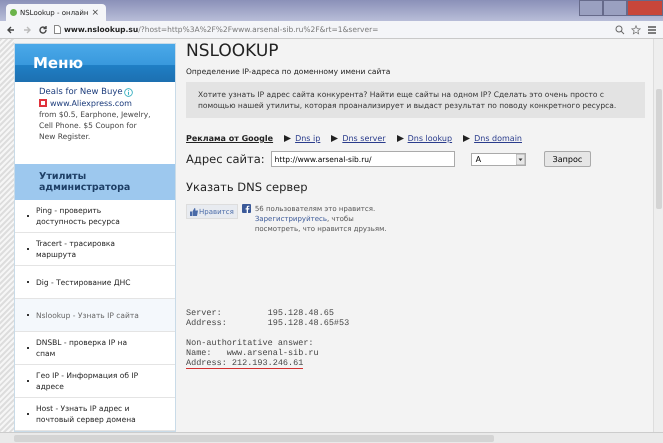  I want to click on forward-icon, so click(27, 29).